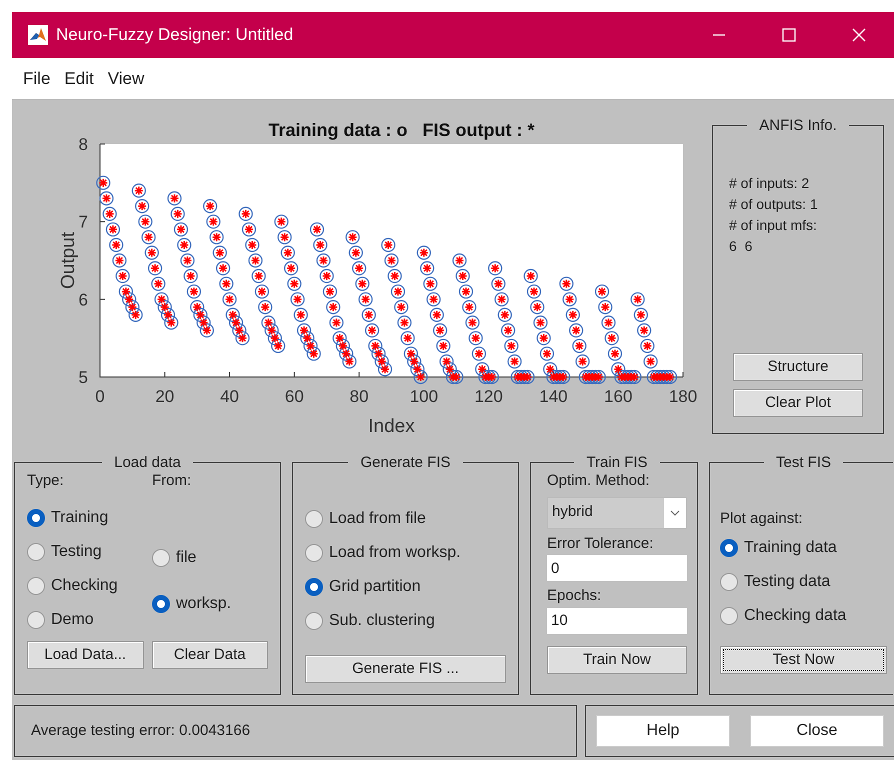 The image size is (894, 760). I want to click on field-label: Error Tolerance:, so click(600, 544).